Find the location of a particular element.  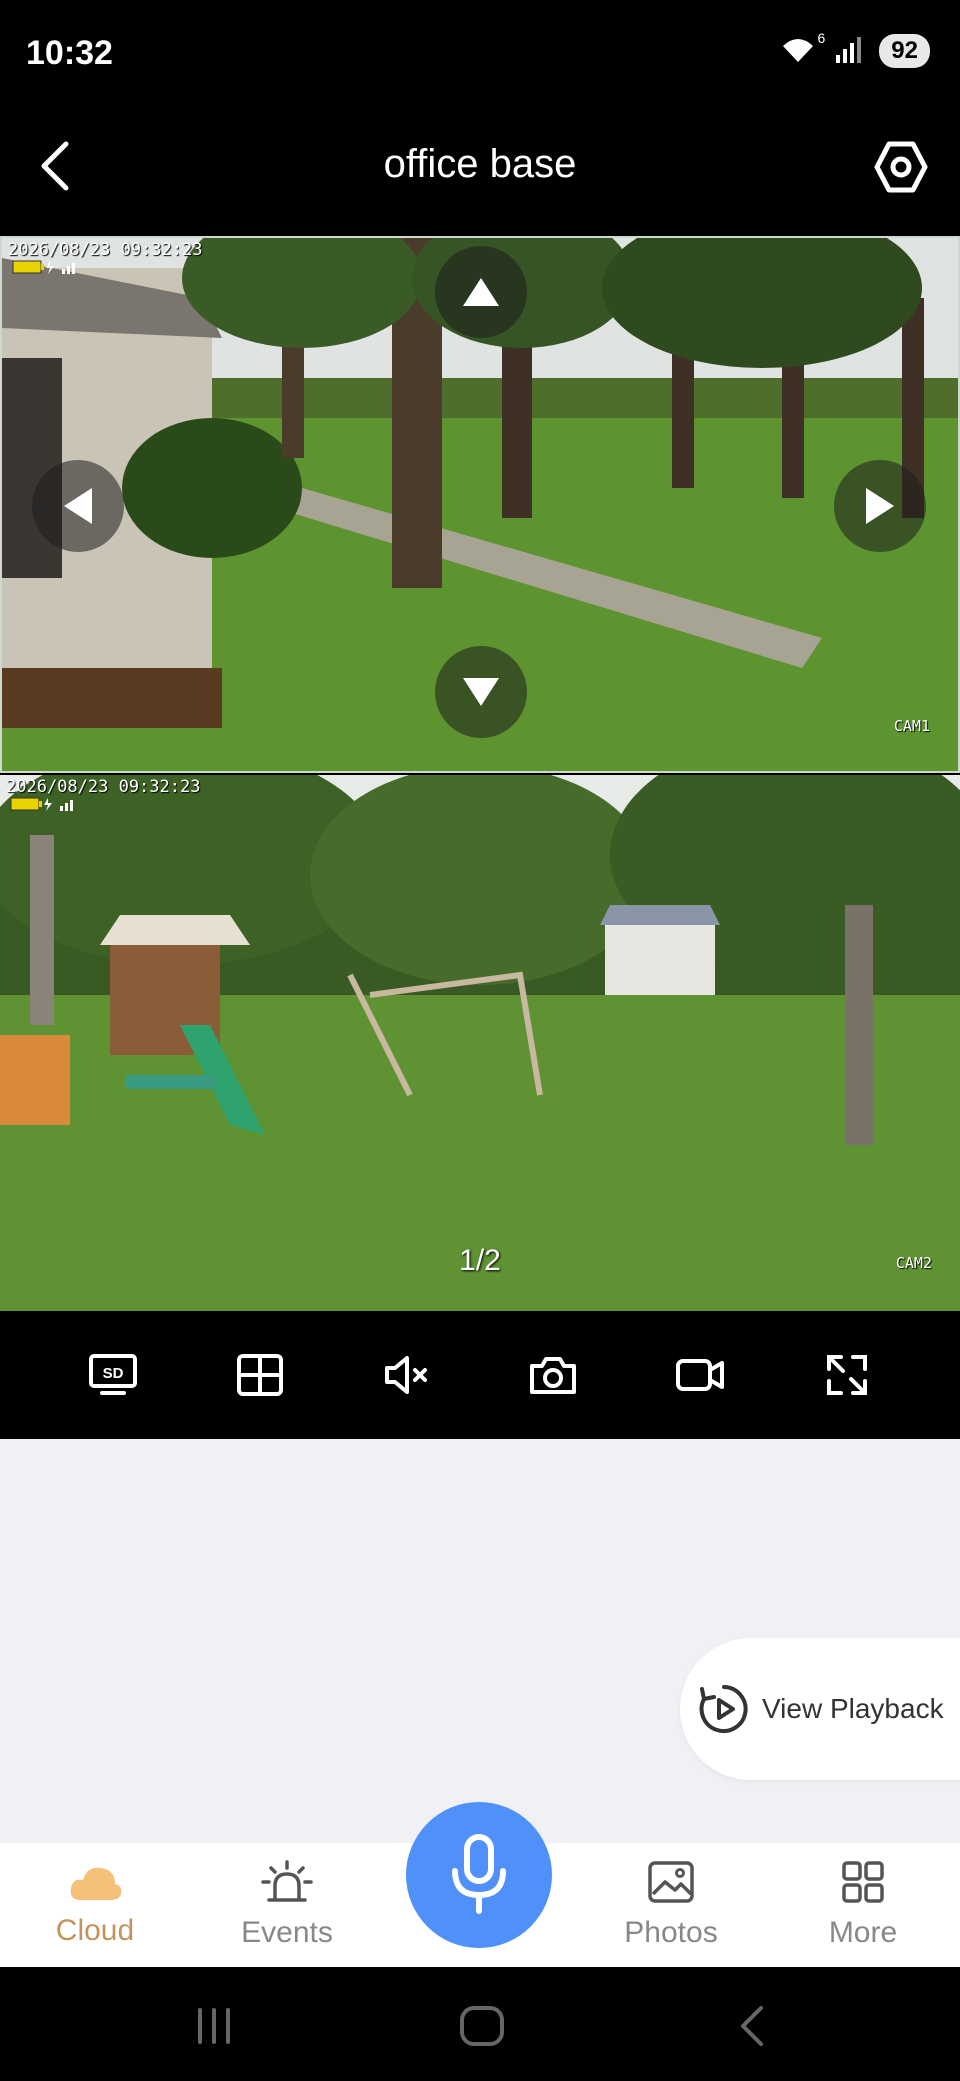

cloud-icon is located at coordinates (96, 1883).